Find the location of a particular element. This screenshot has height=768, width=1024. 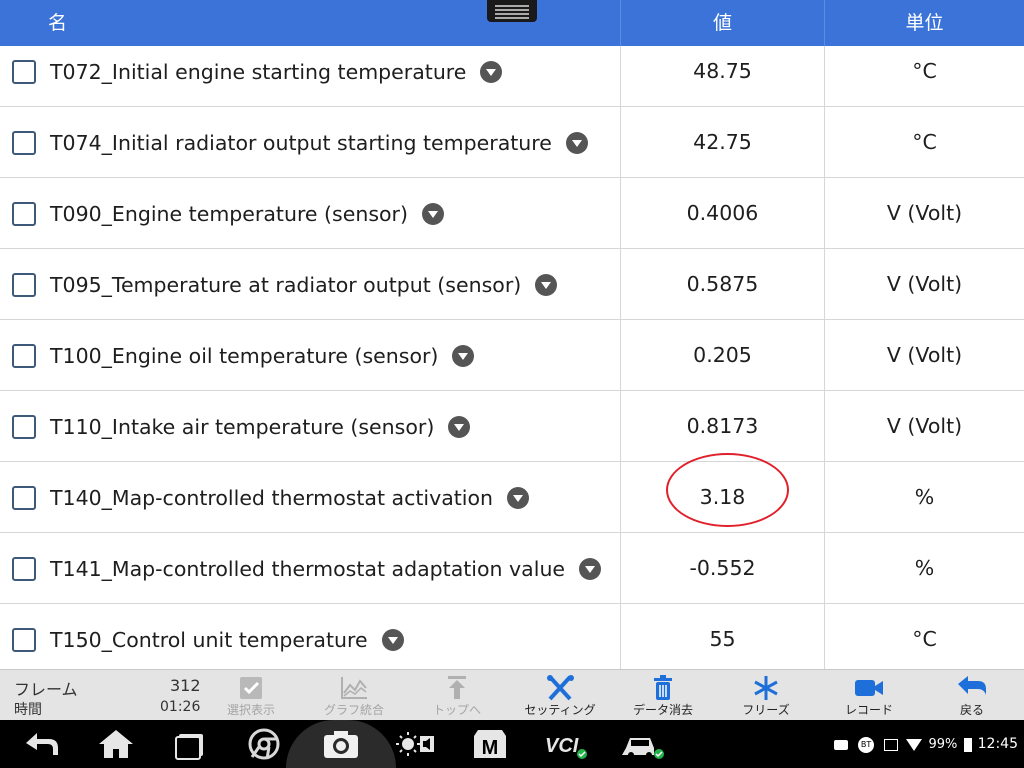

chrome-icon is located at coordinates (264, 744).